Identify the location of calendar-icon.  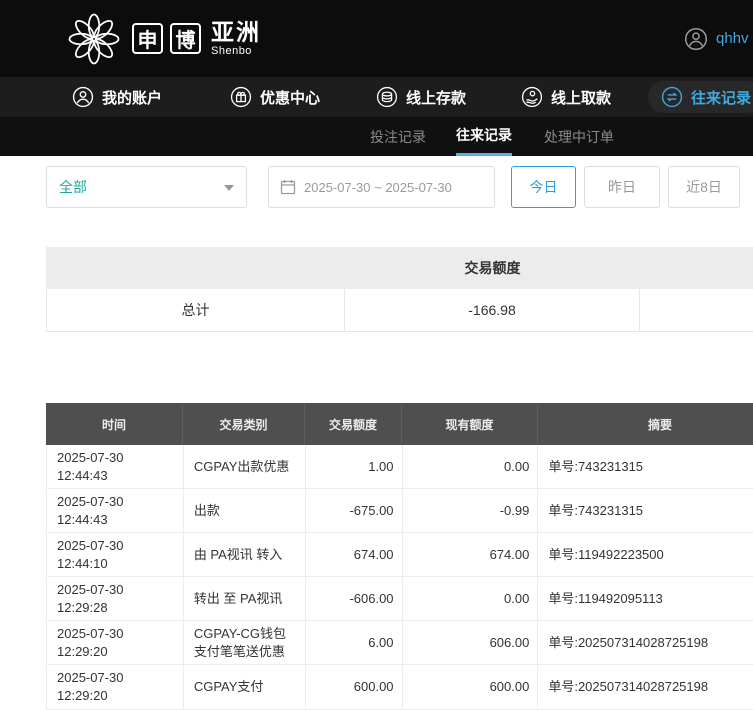
(288, 187).